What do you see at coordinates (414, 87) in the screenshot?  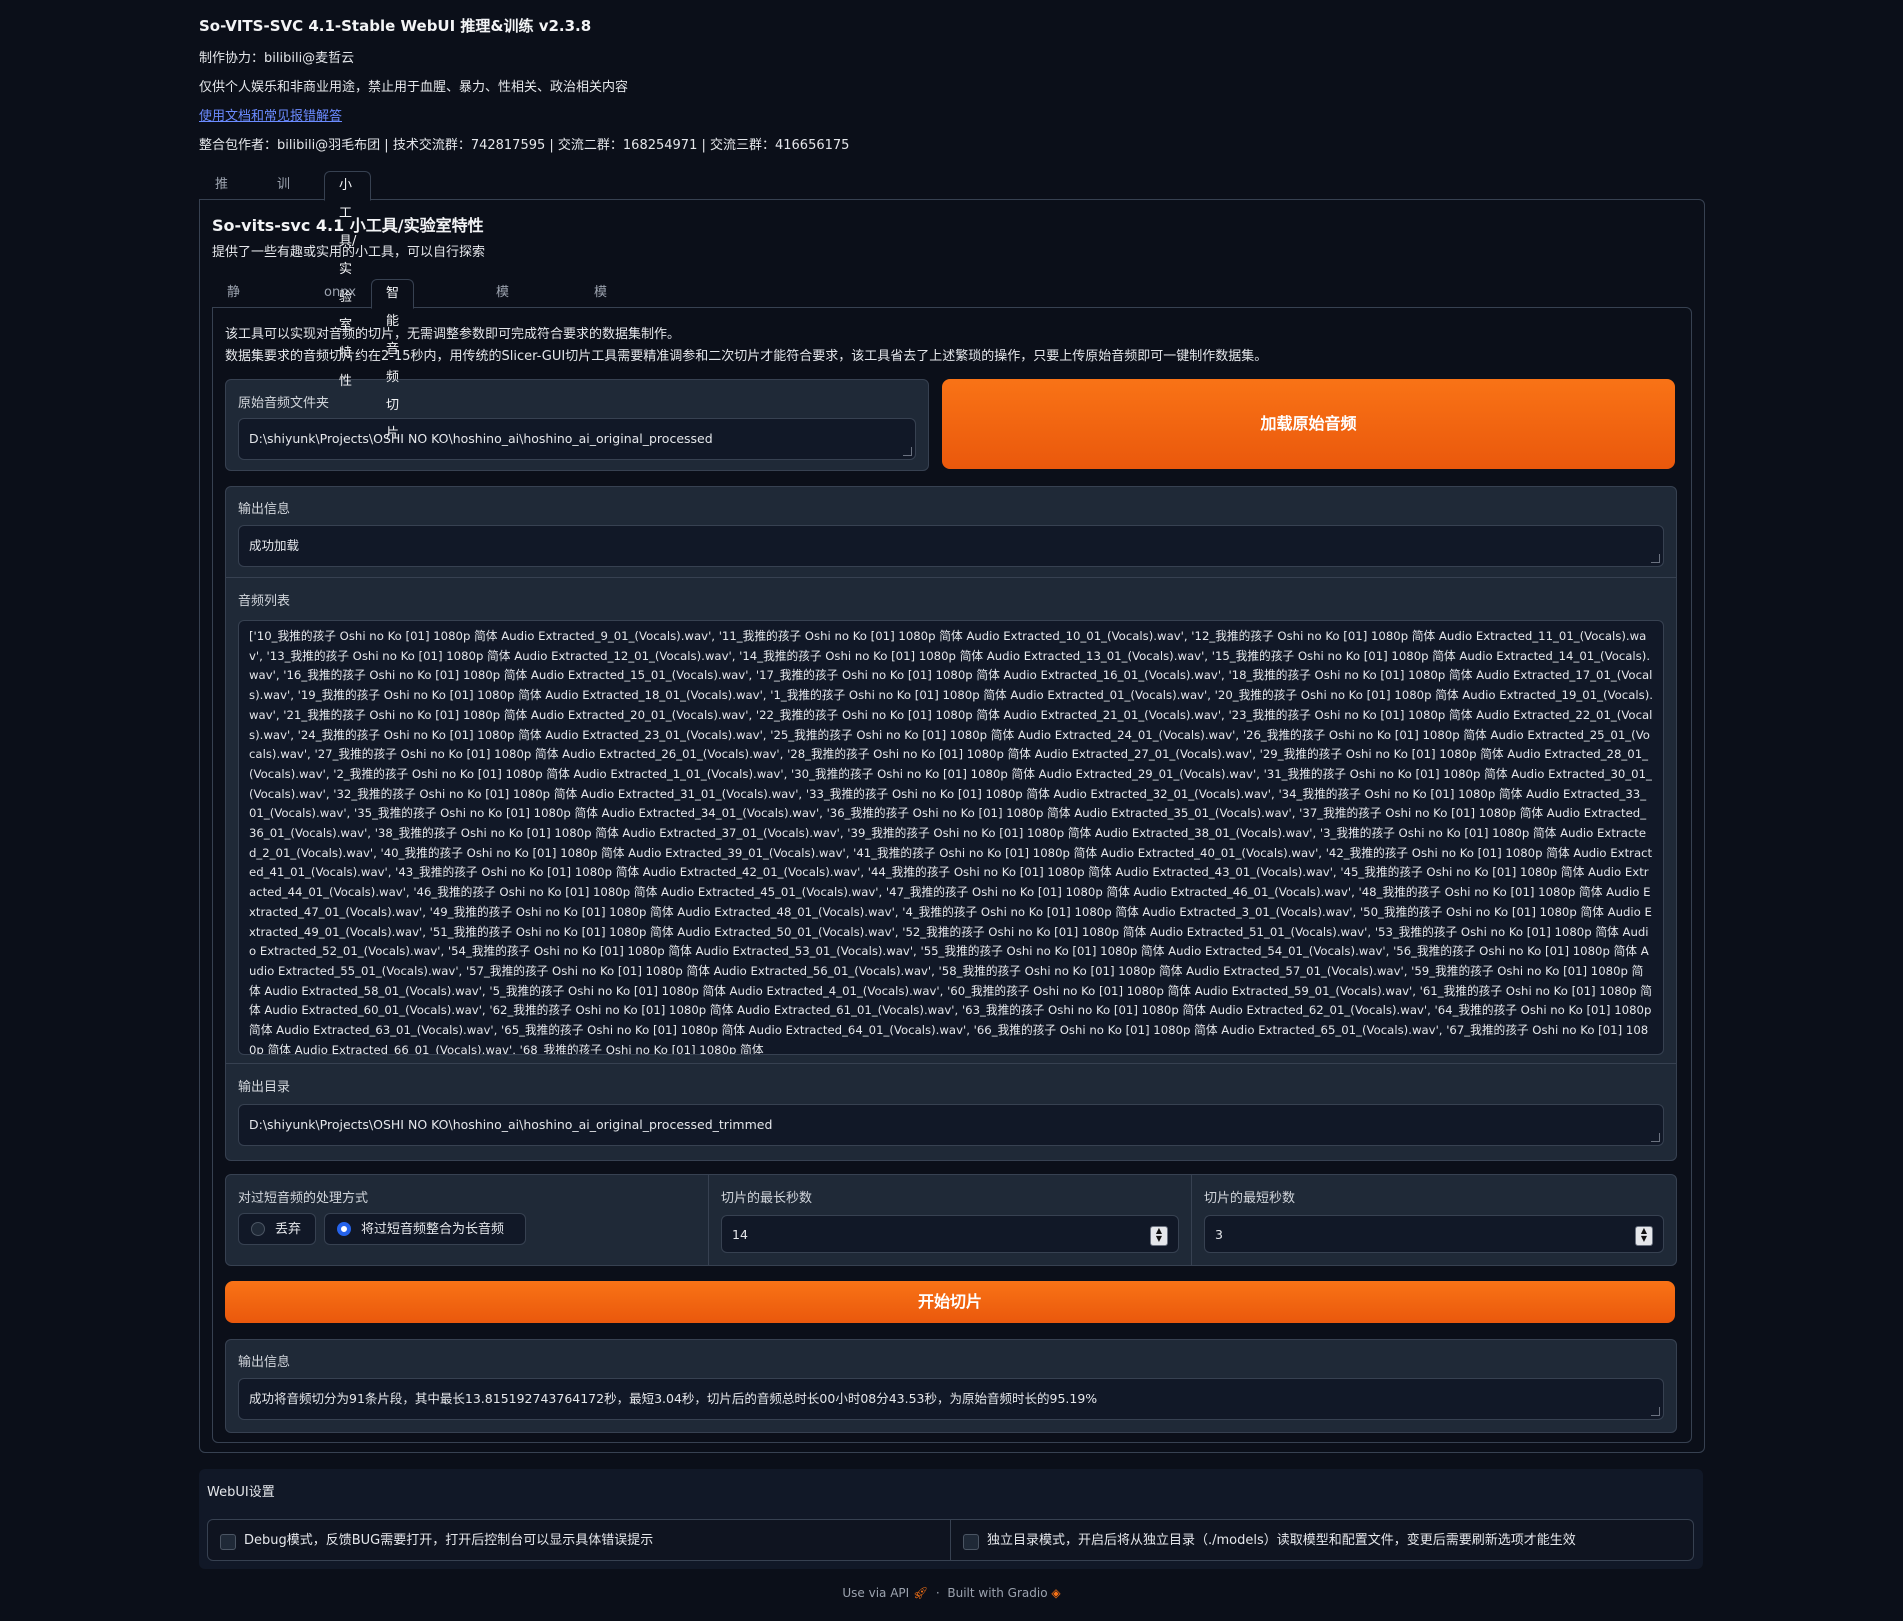 I see `notice-text: 仅供个人娱乐和非商业用途，禁止用于血腥、暴力、性相关、政治相关内容` at bounding box center [414, 87].